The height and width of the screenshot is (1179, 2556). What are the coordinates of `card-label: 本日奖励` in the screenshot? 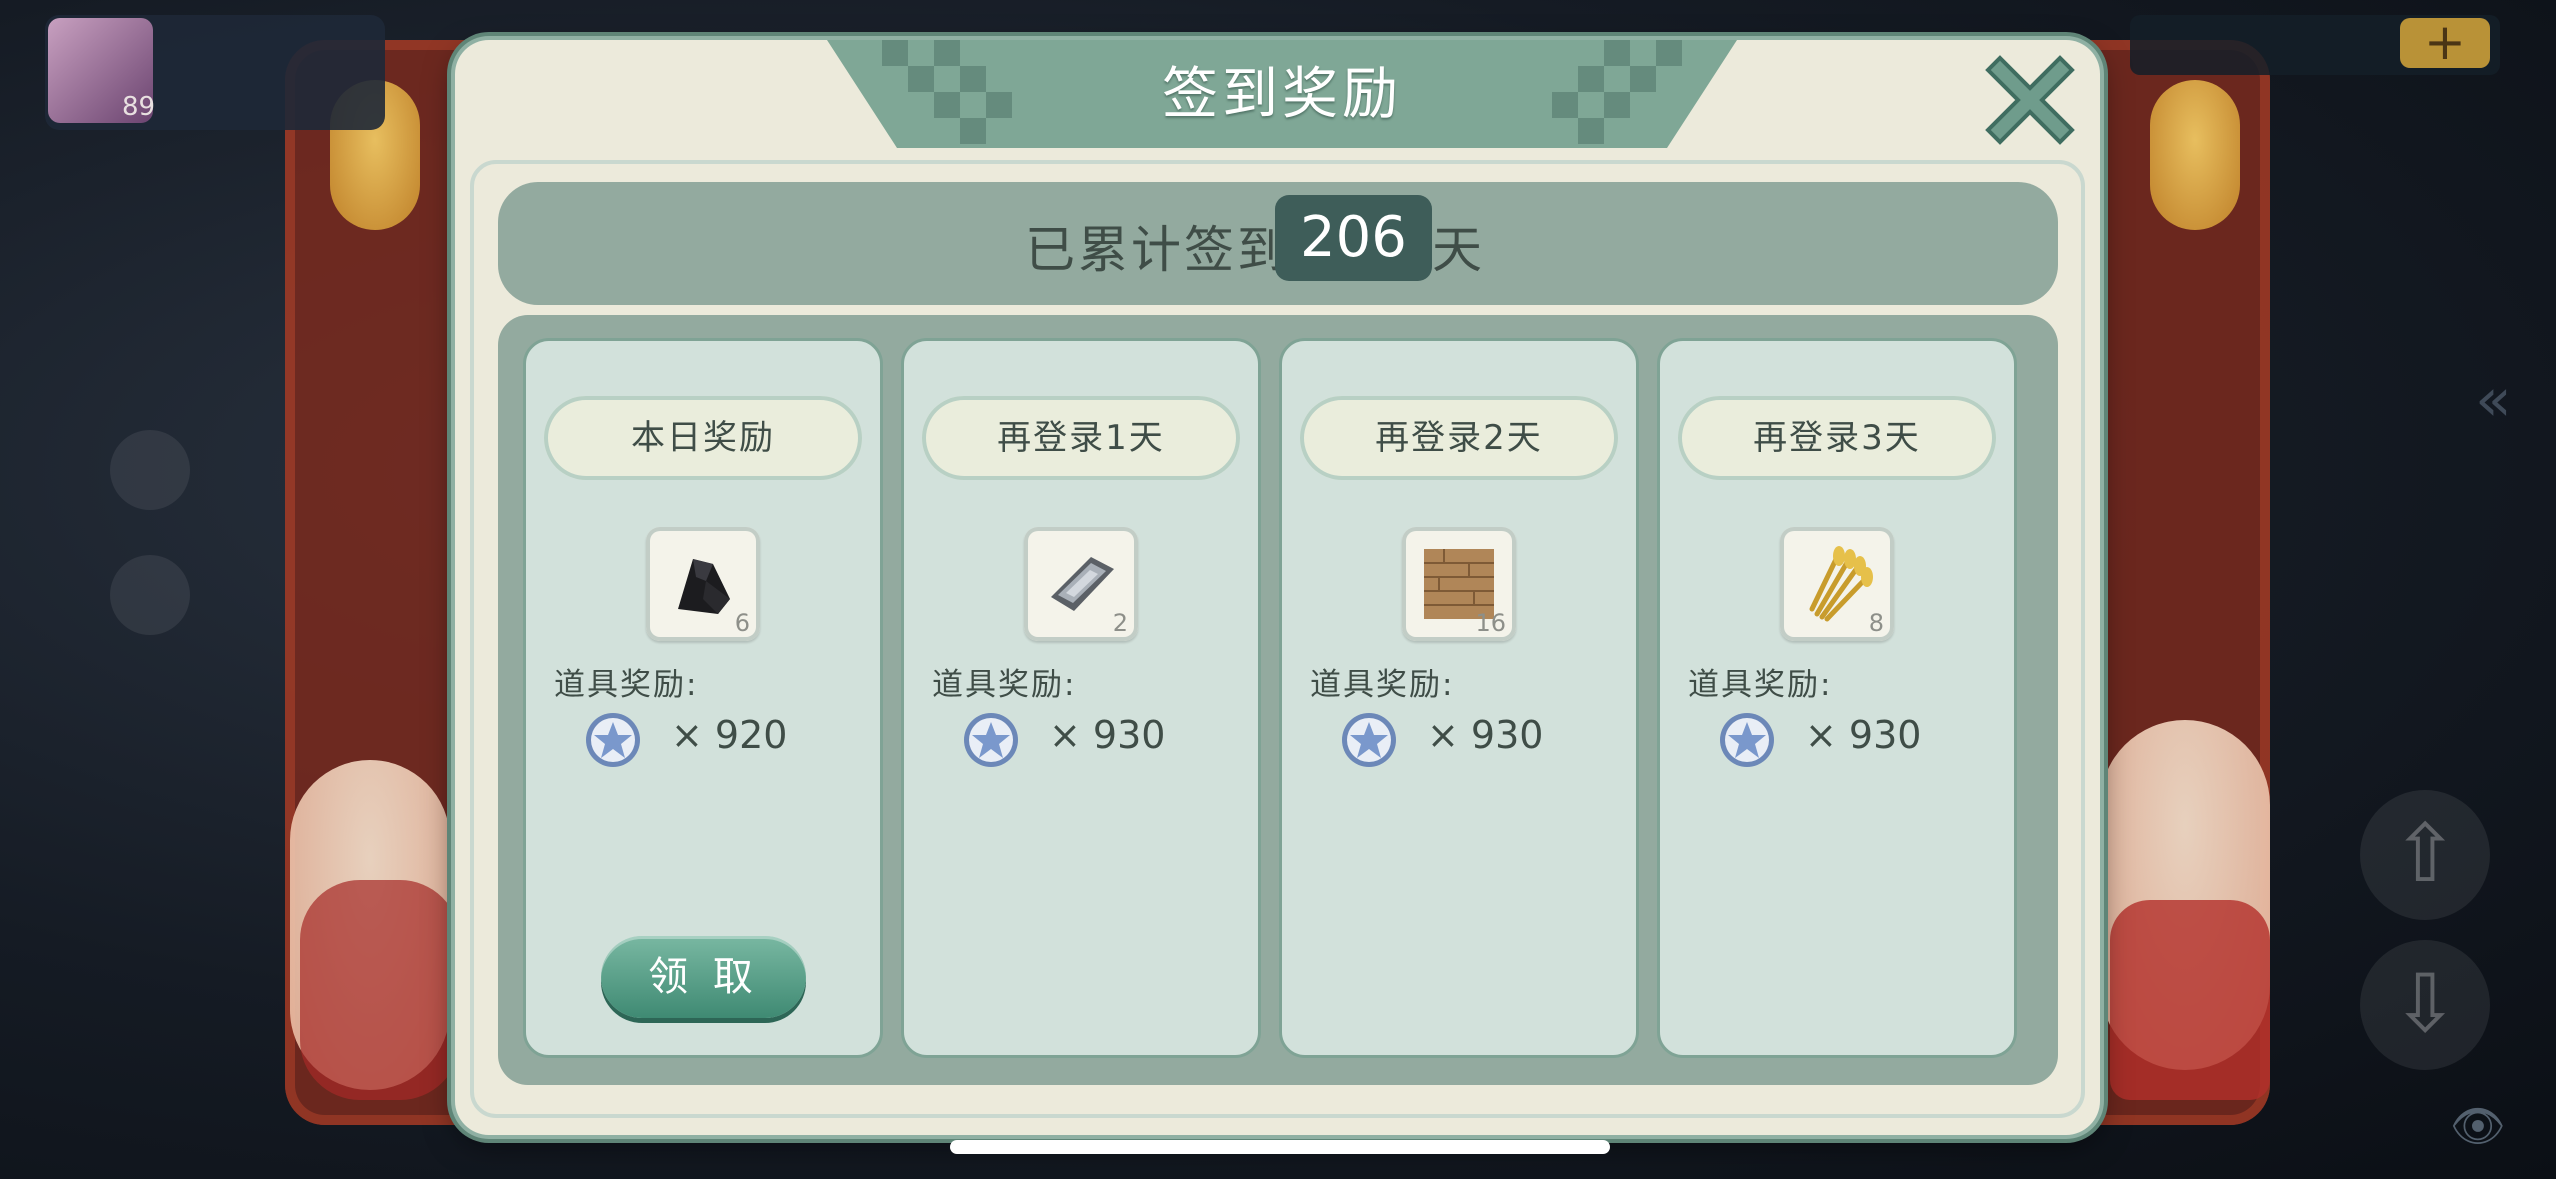 It's located at (703, 438).